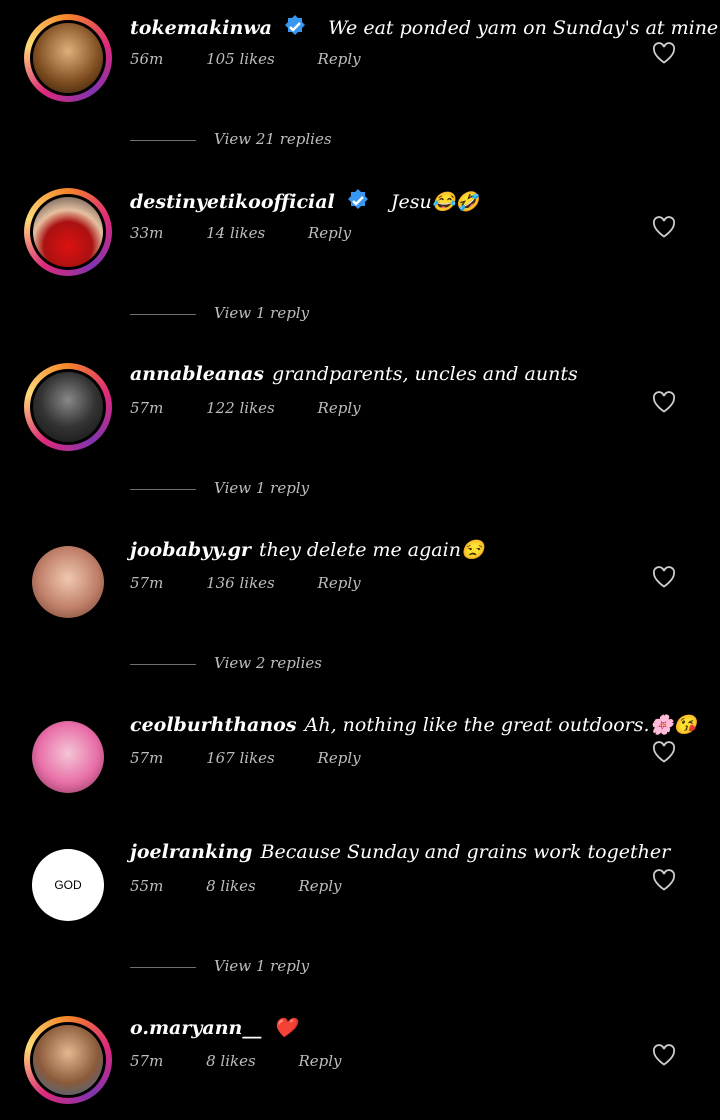 Image resolution: width=720 pixels, height=1120 pixels. What do you see at coordinates (213, 725) in the screenshot?
I see `username: ceolburhthanos` at bounding box center [213, 725].